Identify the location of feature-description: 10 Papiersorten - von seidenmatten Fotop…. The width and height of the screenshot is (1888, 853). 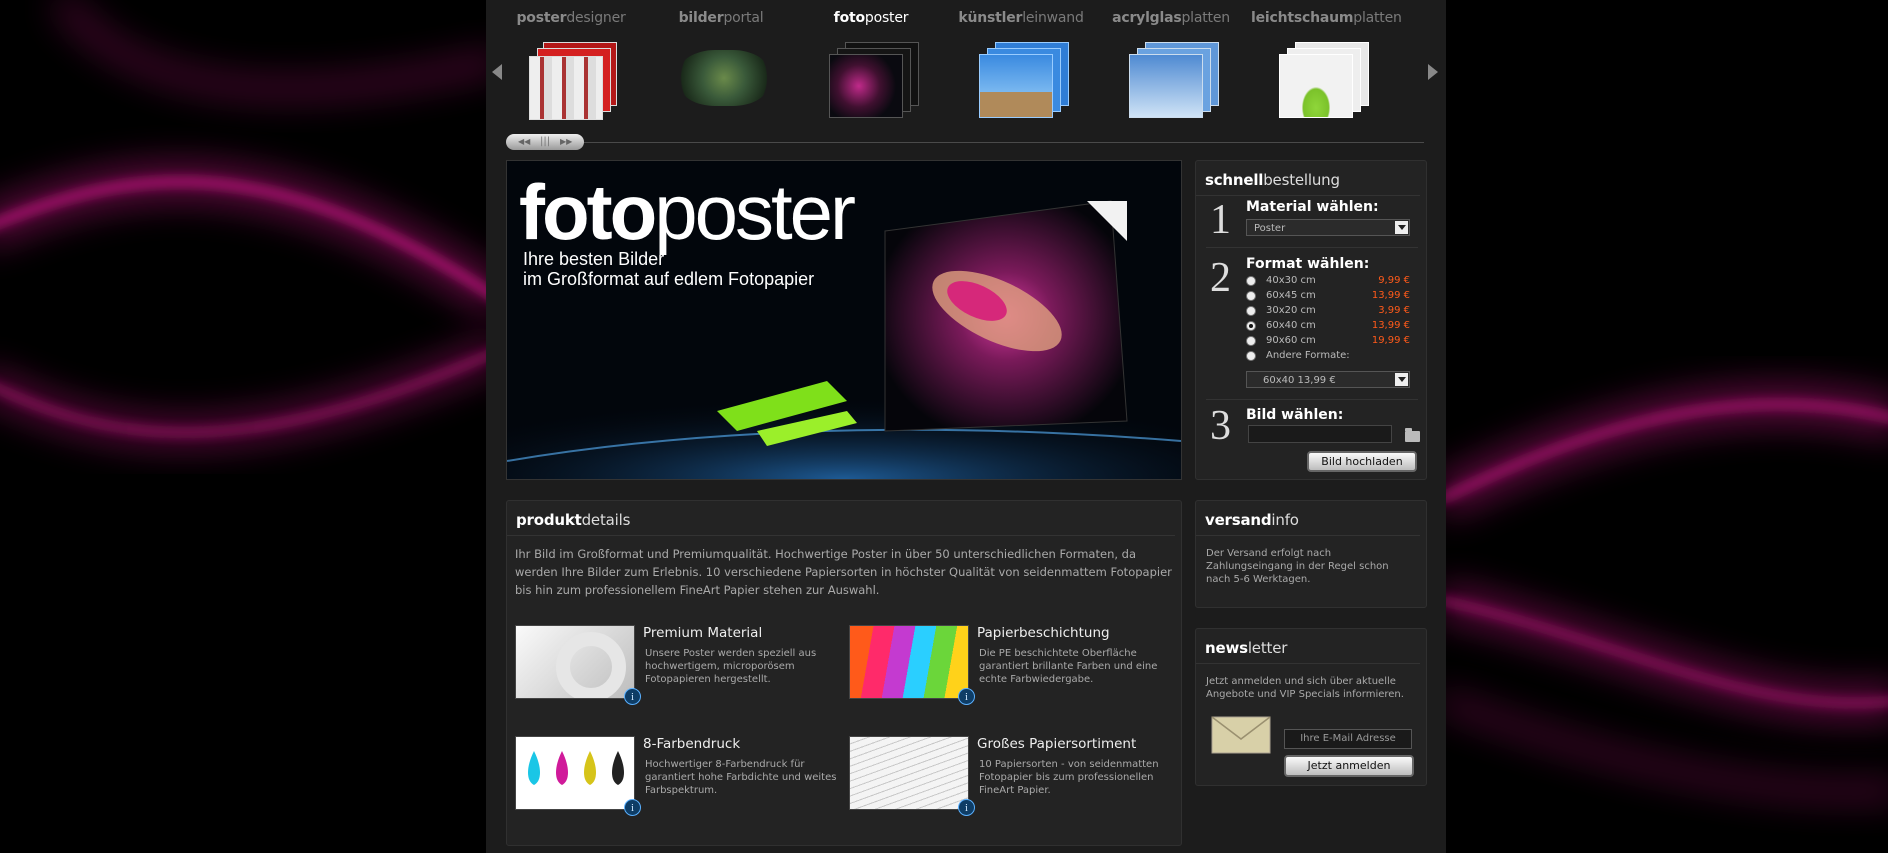
(1069, 777).